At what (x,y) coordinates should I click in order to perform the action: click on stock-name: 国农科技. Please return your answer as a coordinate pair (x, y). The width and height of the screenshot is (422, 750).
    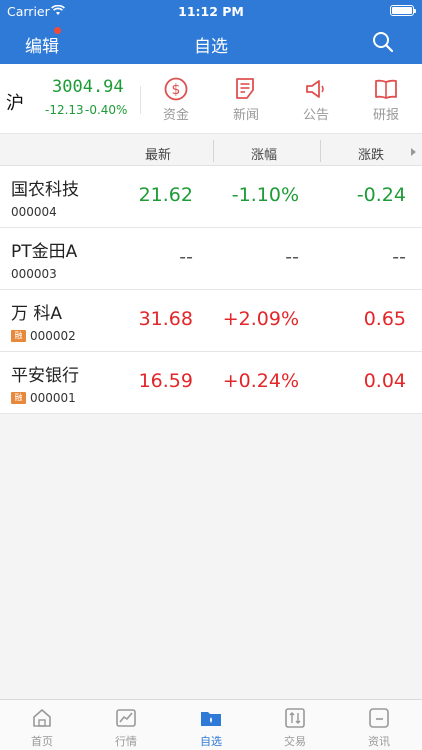
    Looking at the image, I should click on (45, 190).